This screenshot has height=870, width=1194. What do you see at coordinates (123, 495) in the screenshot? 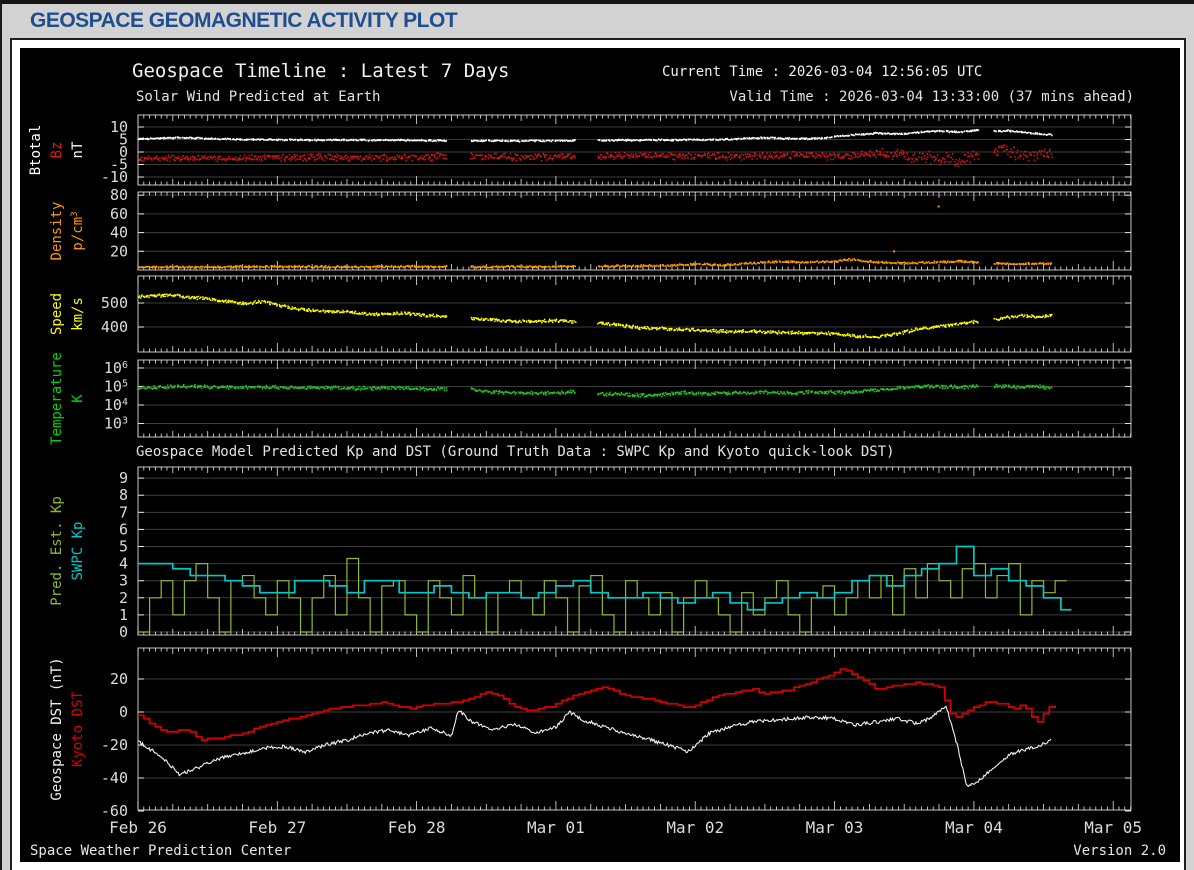
I see `svg-text: 8` at bounding box center [123, 495].